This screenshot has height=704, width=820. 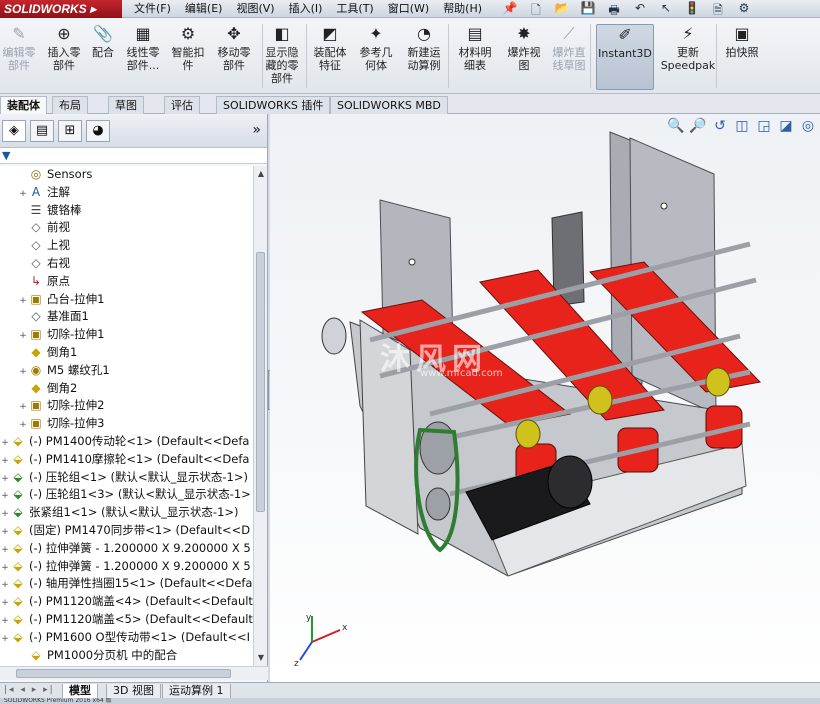 What do you see at coordinates (282, 57) in the screenshot?
I see `show-hidden-button: ◧ 显示隐 藏的零 部件` at bounding box center [282, 57].